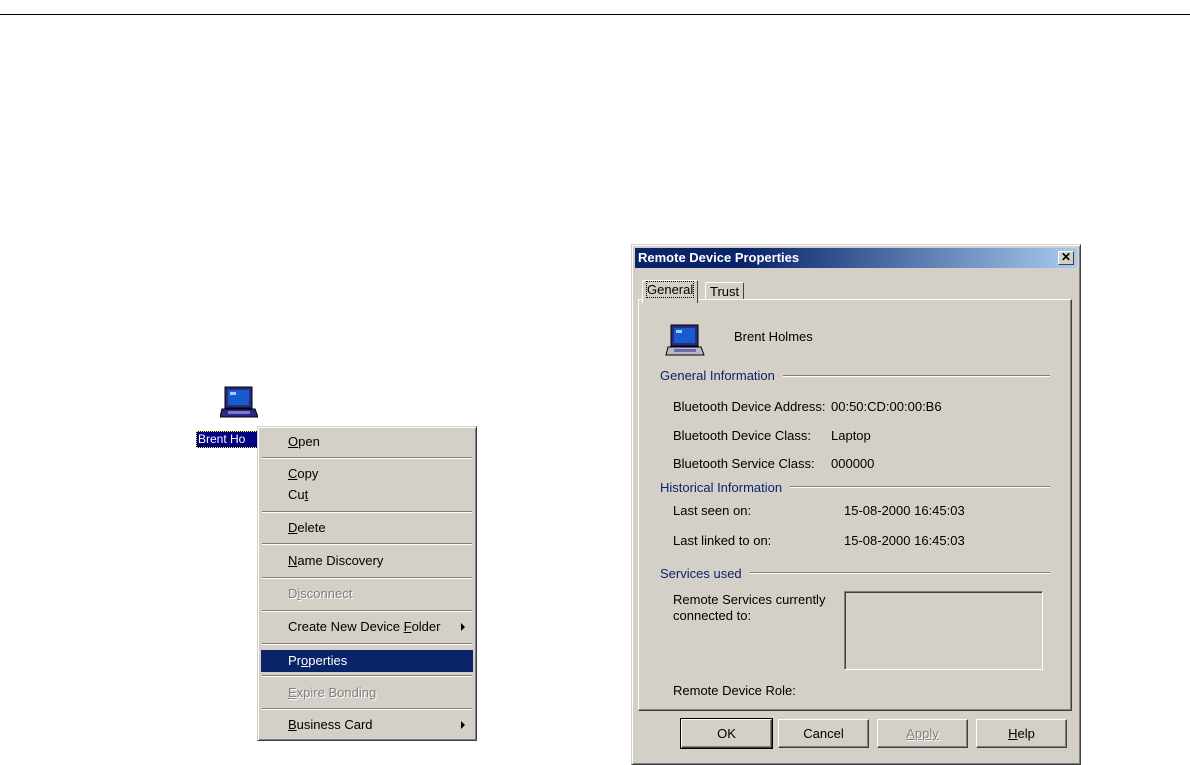 This screenshot has height=765, width=1190. Describe the element at coordinates (722, 540) in the screenshot. I see `last-linked-label: Last linked to on:` at that location.